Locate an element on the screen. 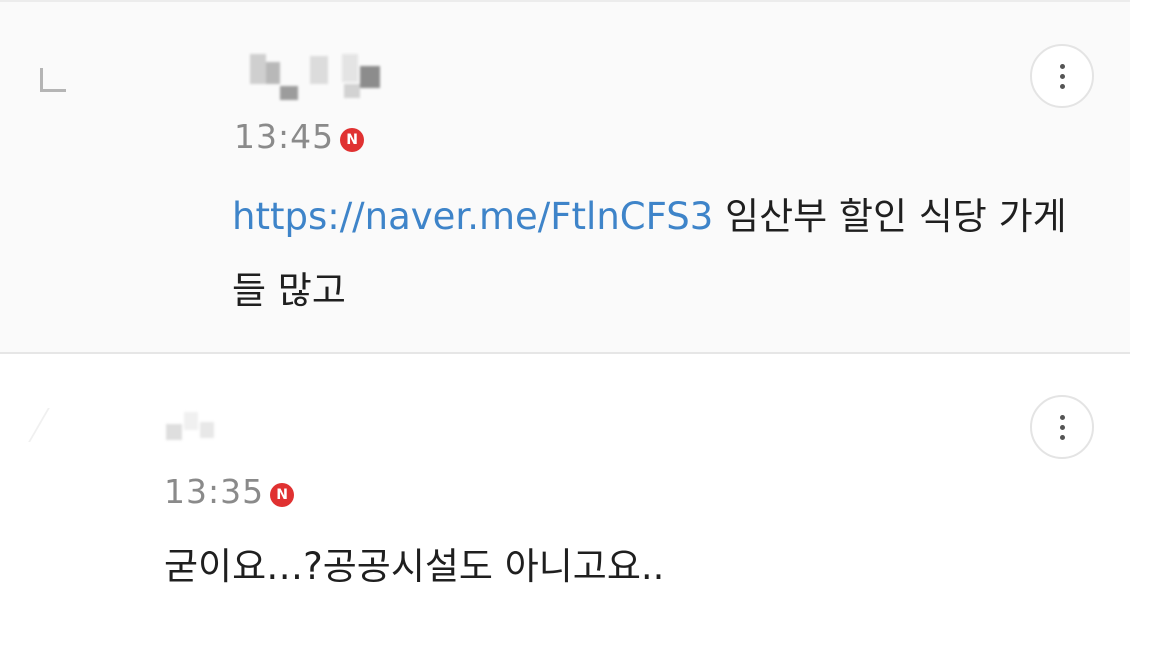 The height and width of the screenshot is (671, 1159). comment-text: 굳이요…?공공시설도 아니고요.. is located at coordinates (414, 566).